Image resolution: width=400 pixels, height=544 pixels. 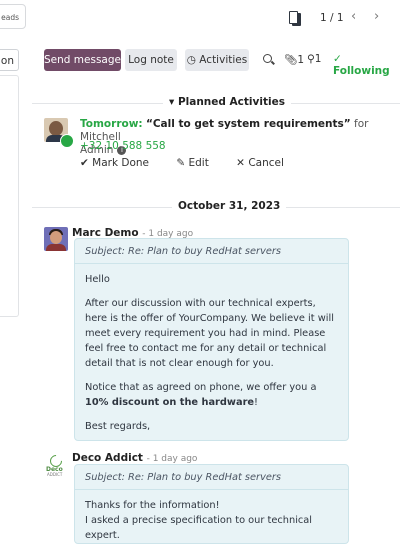 What do you see at coordinates (311, 59) in the screenshot?
I see `user-icon: ⚲` at bounding box center [311, 59].